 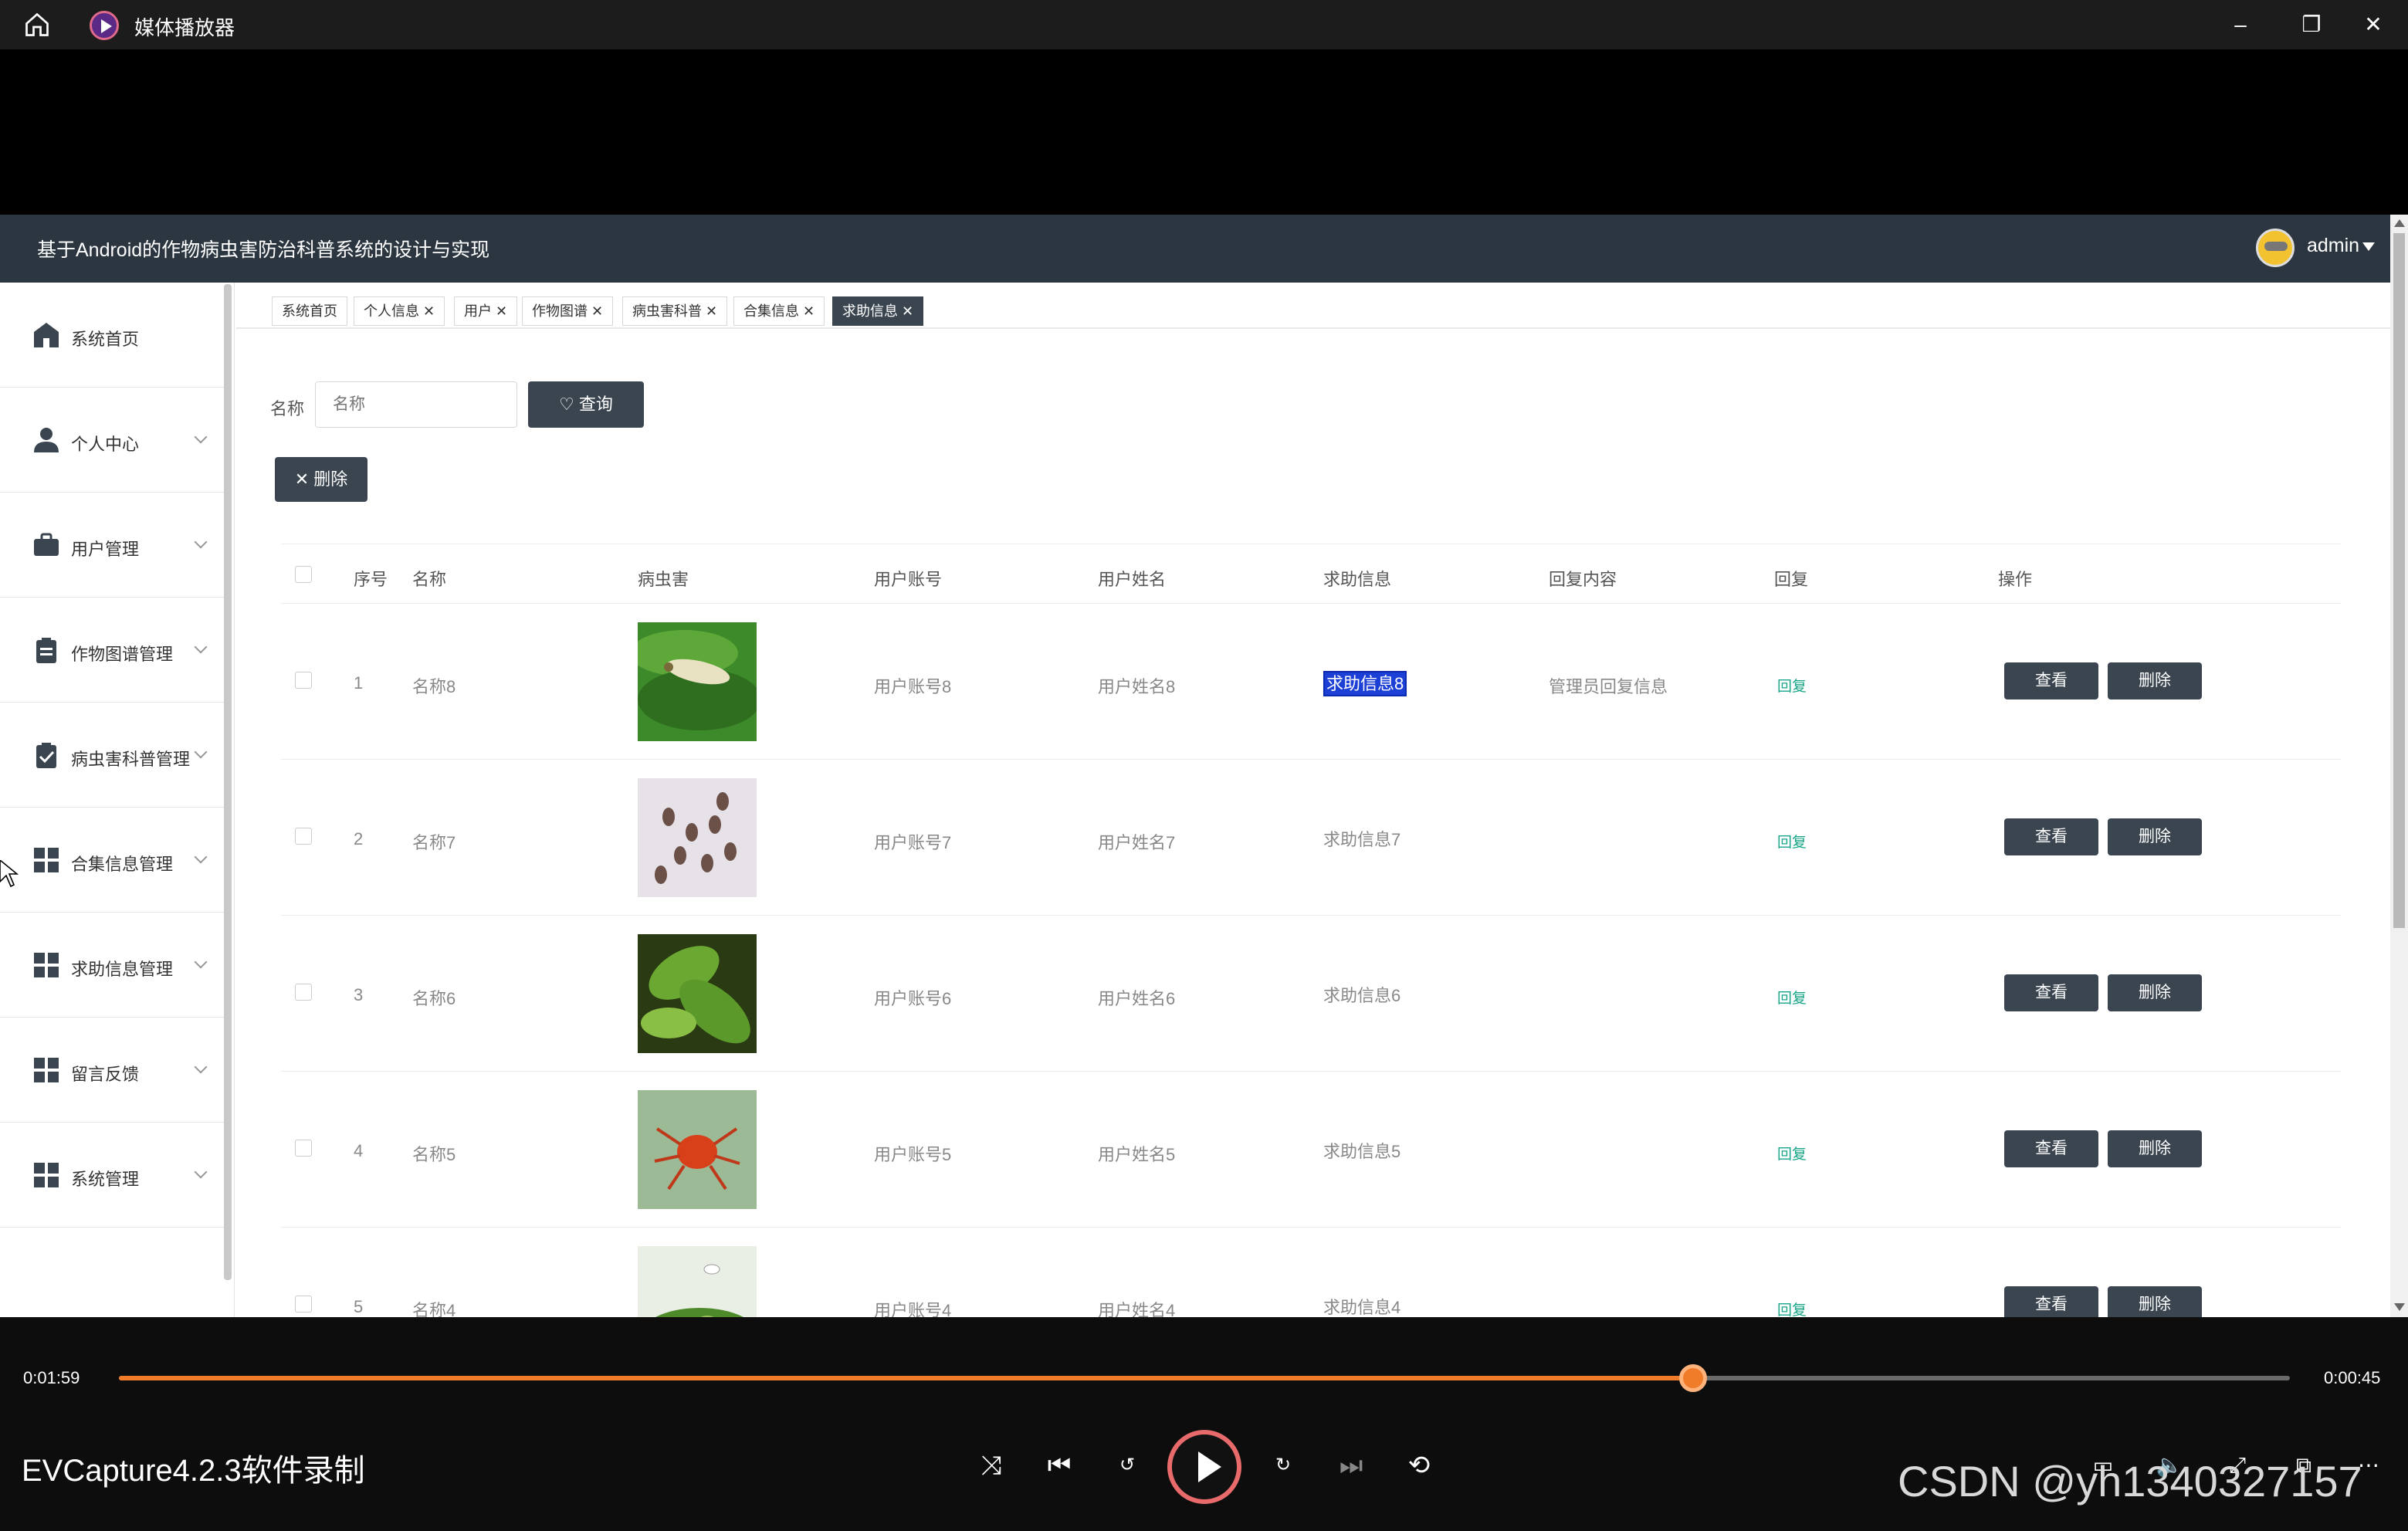 What do you see at coordinates (779, 311) in the screenshot?
I see `tab: 合集信息 ✕` at bounding box center [779, 311].